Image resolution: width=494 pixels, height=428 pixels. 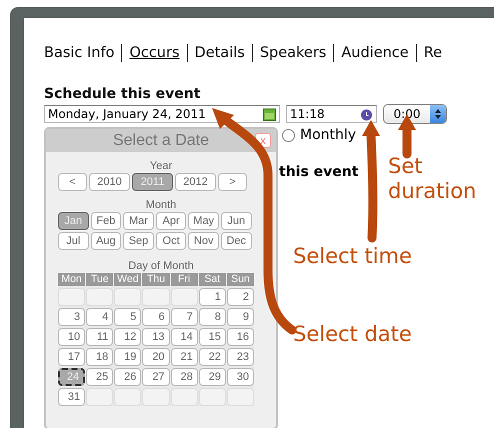 What do you see at coordinates (106, 221) in the screenshot?
I see `month-button: Feb` at bounding box center [106, 221].